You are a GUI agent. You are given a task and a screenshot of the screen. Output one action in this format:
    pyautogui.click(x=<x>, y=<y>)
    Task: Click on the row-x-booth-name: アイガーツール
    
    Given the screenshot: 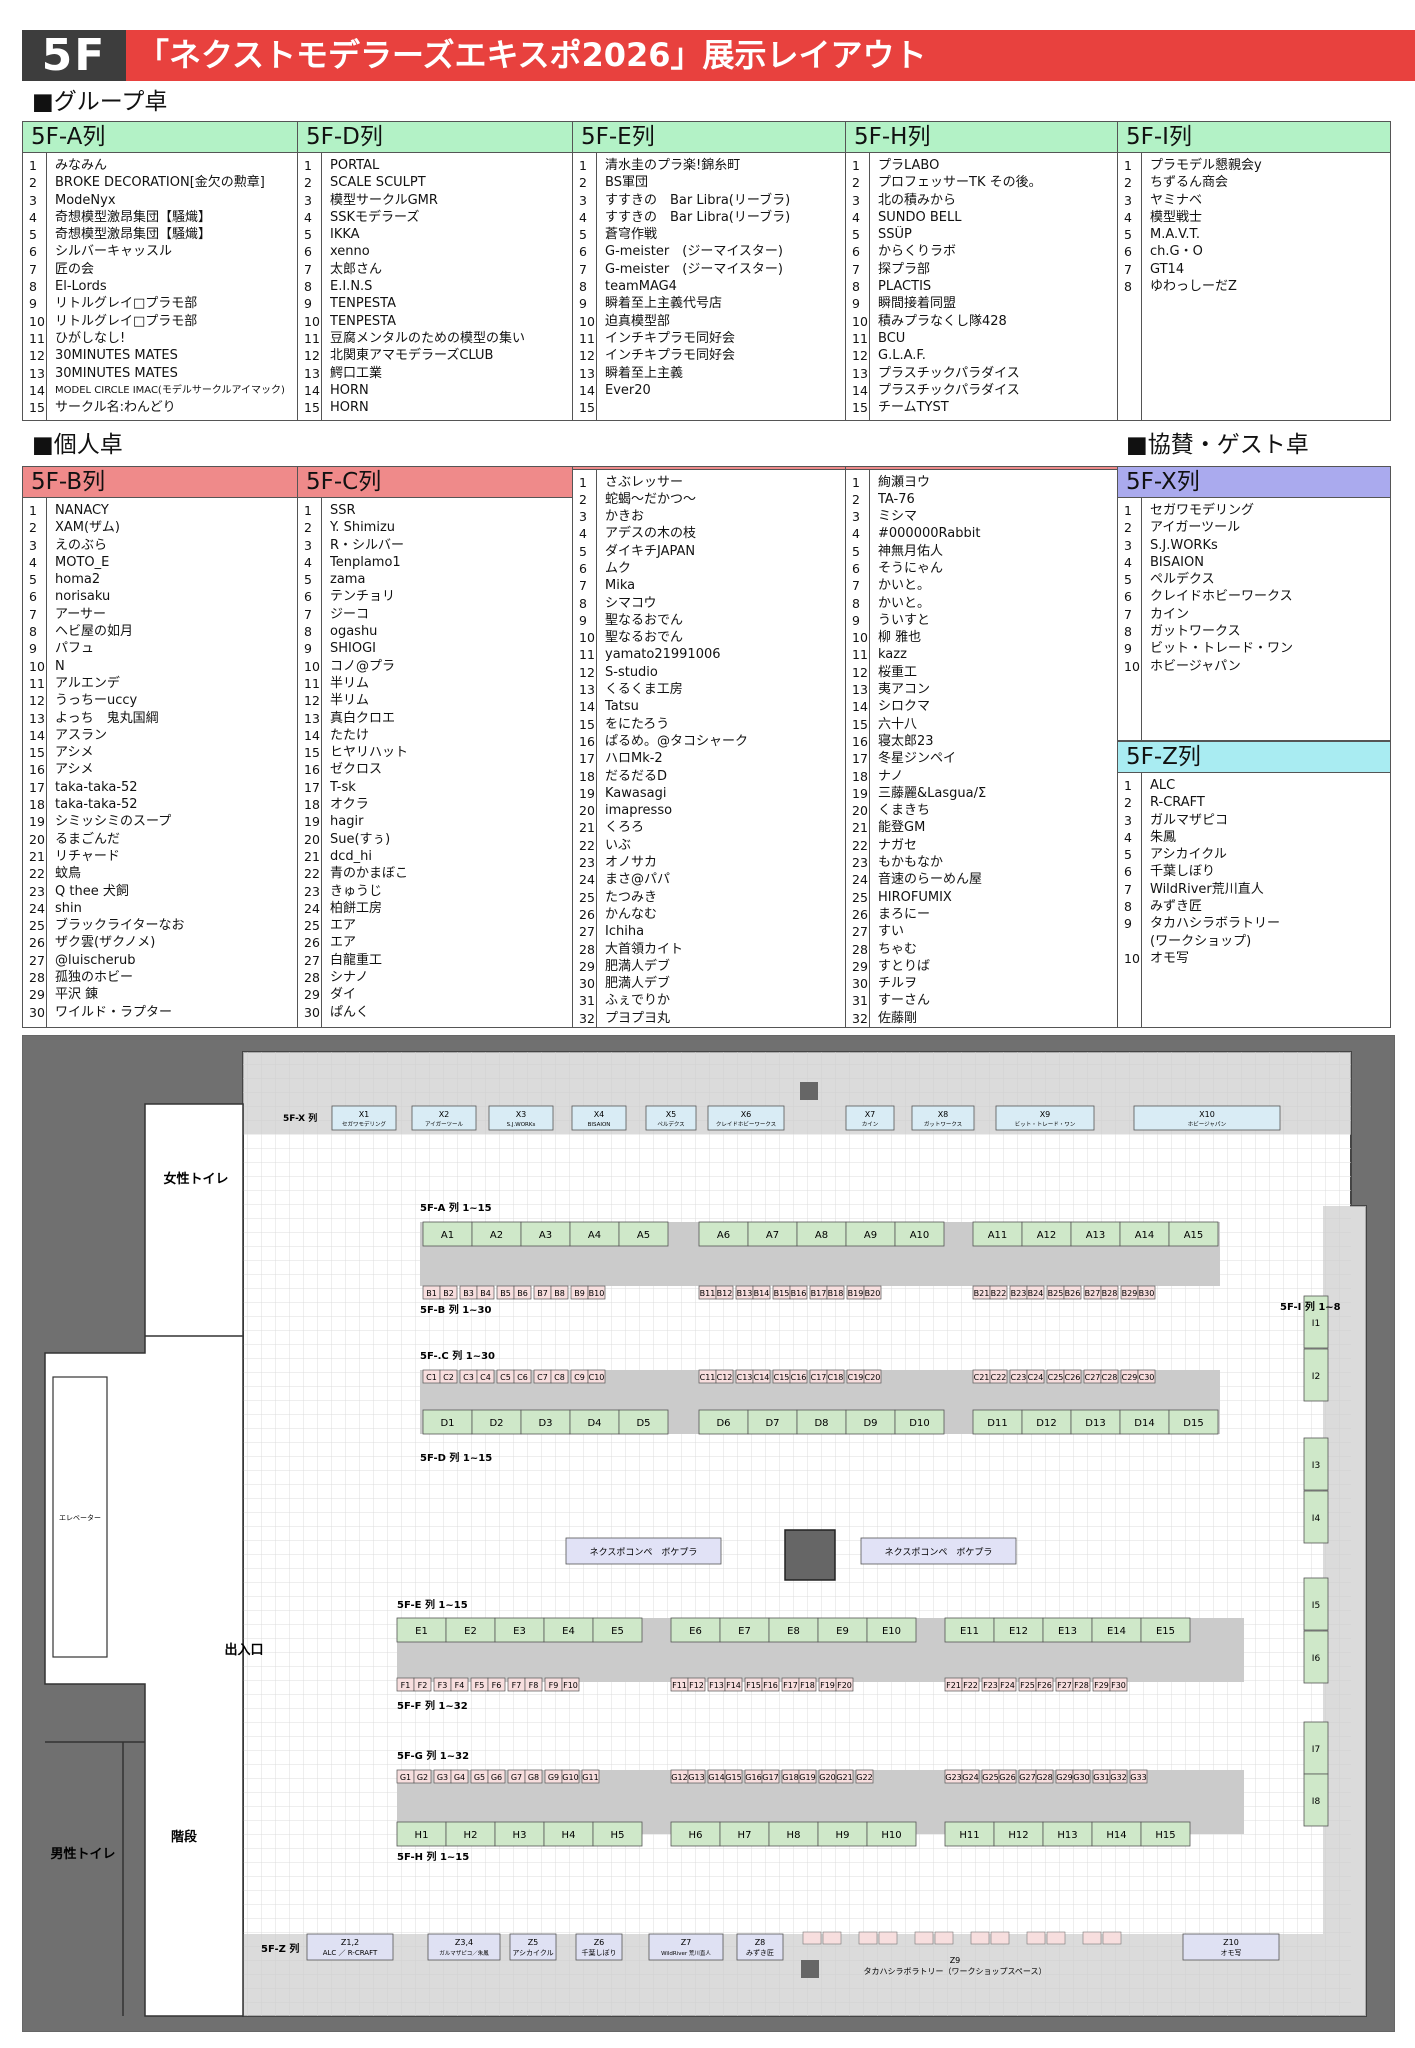 What is the action you would take?
    pyautogui.click(x=444, y=1124)
    